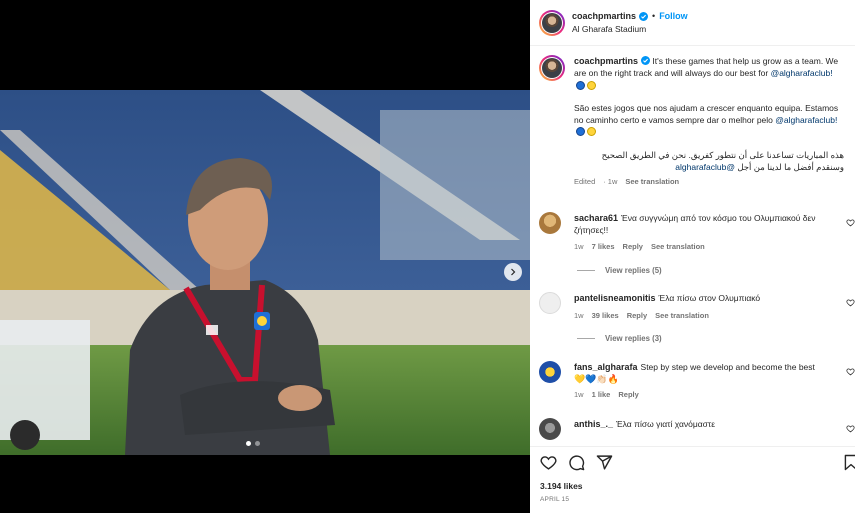 The image size is (855, 513). I want to click on comment-username: fans_algharafa, so click(606, 367).